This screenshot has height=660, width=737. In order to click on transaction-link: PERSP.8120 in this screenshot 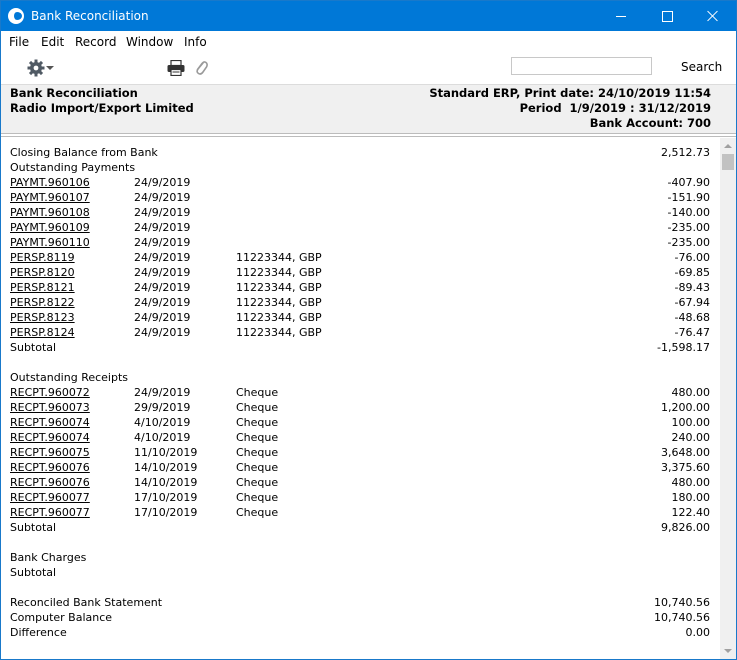, I will do `click(42, 272)`.